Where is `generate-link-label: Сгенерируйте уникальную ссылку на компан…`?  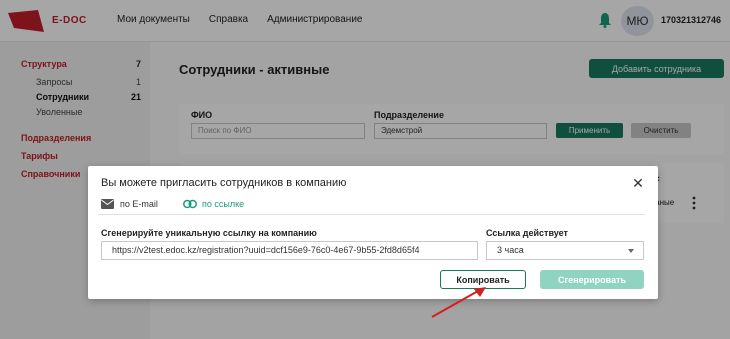 generate-link-label: Сгенерируйте уникальную ссылку на компан… is located at coordinates (209, 233).